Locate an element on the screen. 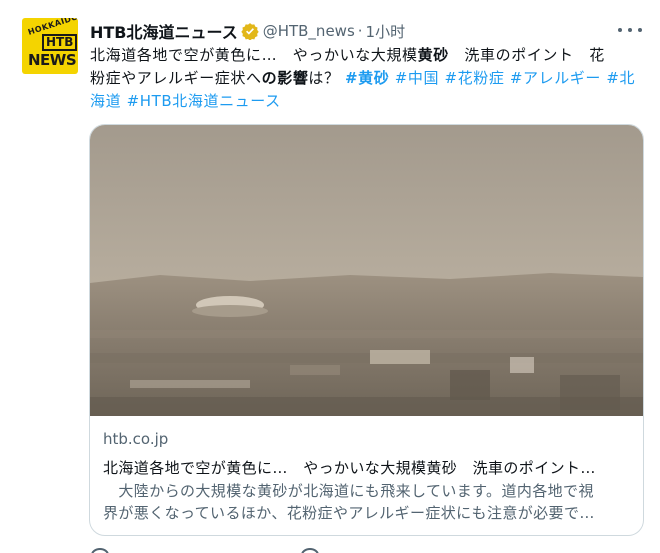 The image size is (660, 553). tweet-text-segment: 北海道各地で空が黄色に… やっかいな大規模 is located at coordinates (254, 55).